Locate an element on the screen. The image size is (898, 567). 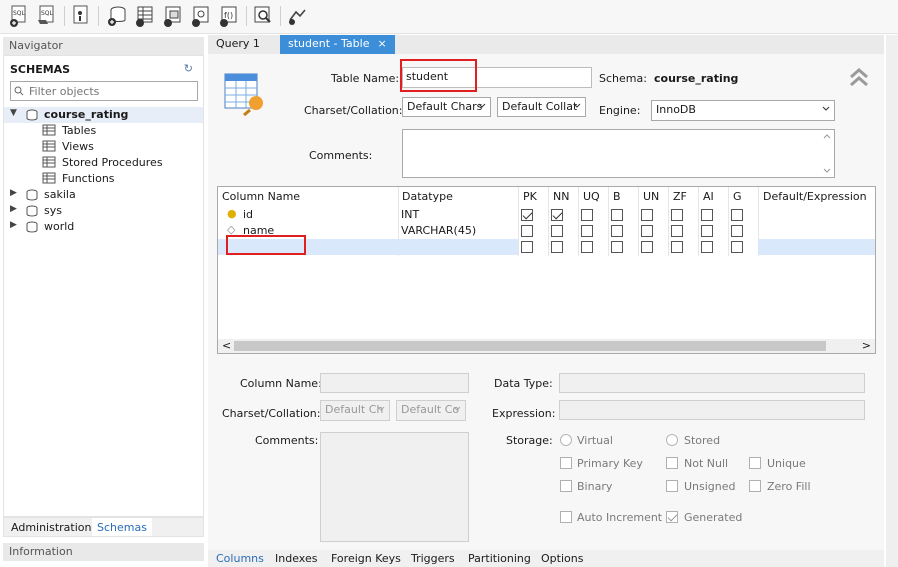
tab-triggers: Triggers is located at coordinates (433, 558).